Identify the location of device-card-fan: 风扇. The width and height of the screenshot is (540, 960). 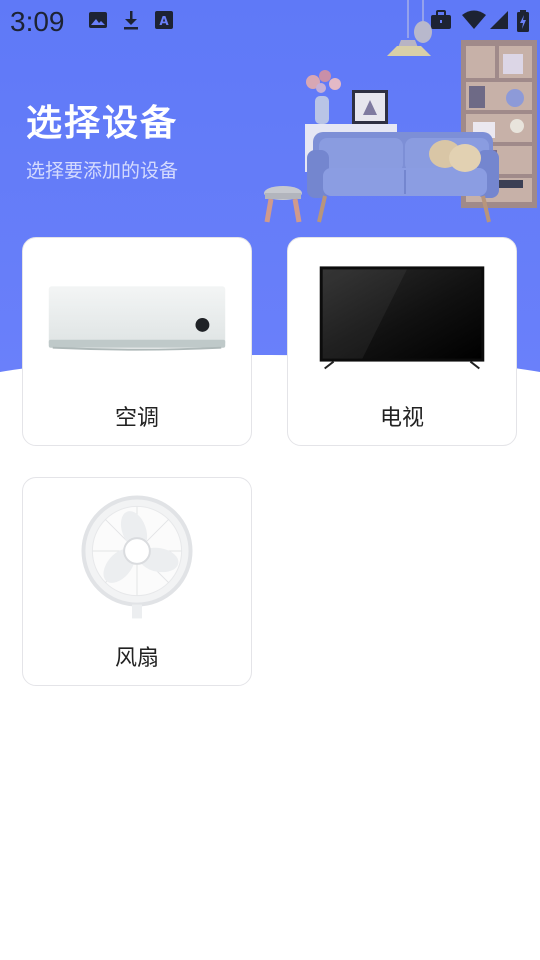
(137, 581).